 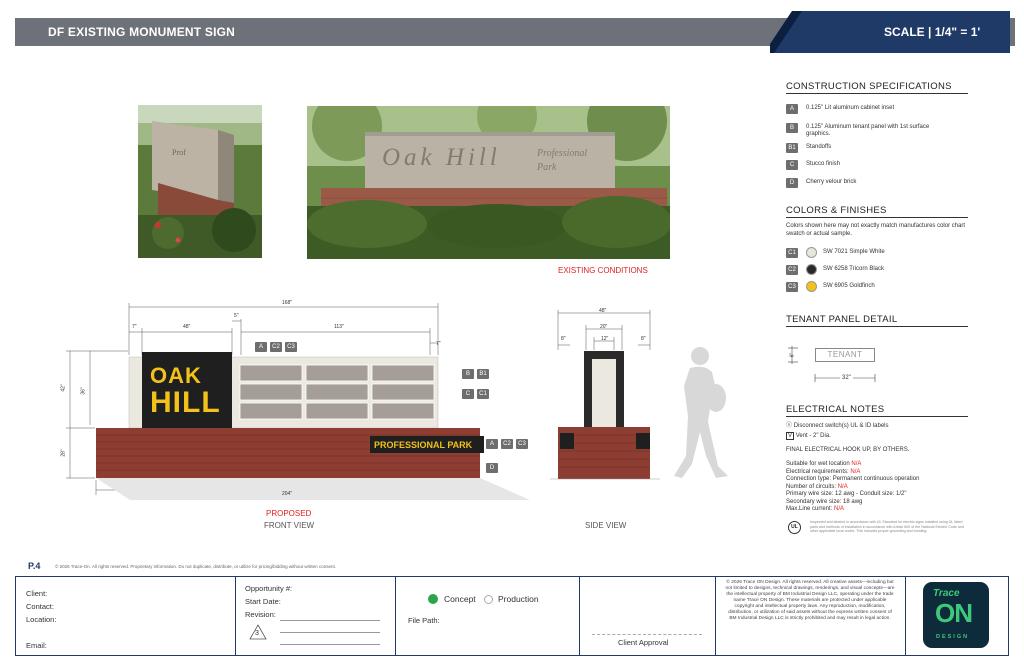 What do you see at coordinates (438, 344) in the screenshot?
I see `dim-right-margin: 7"` at bounding box center [438, 344].